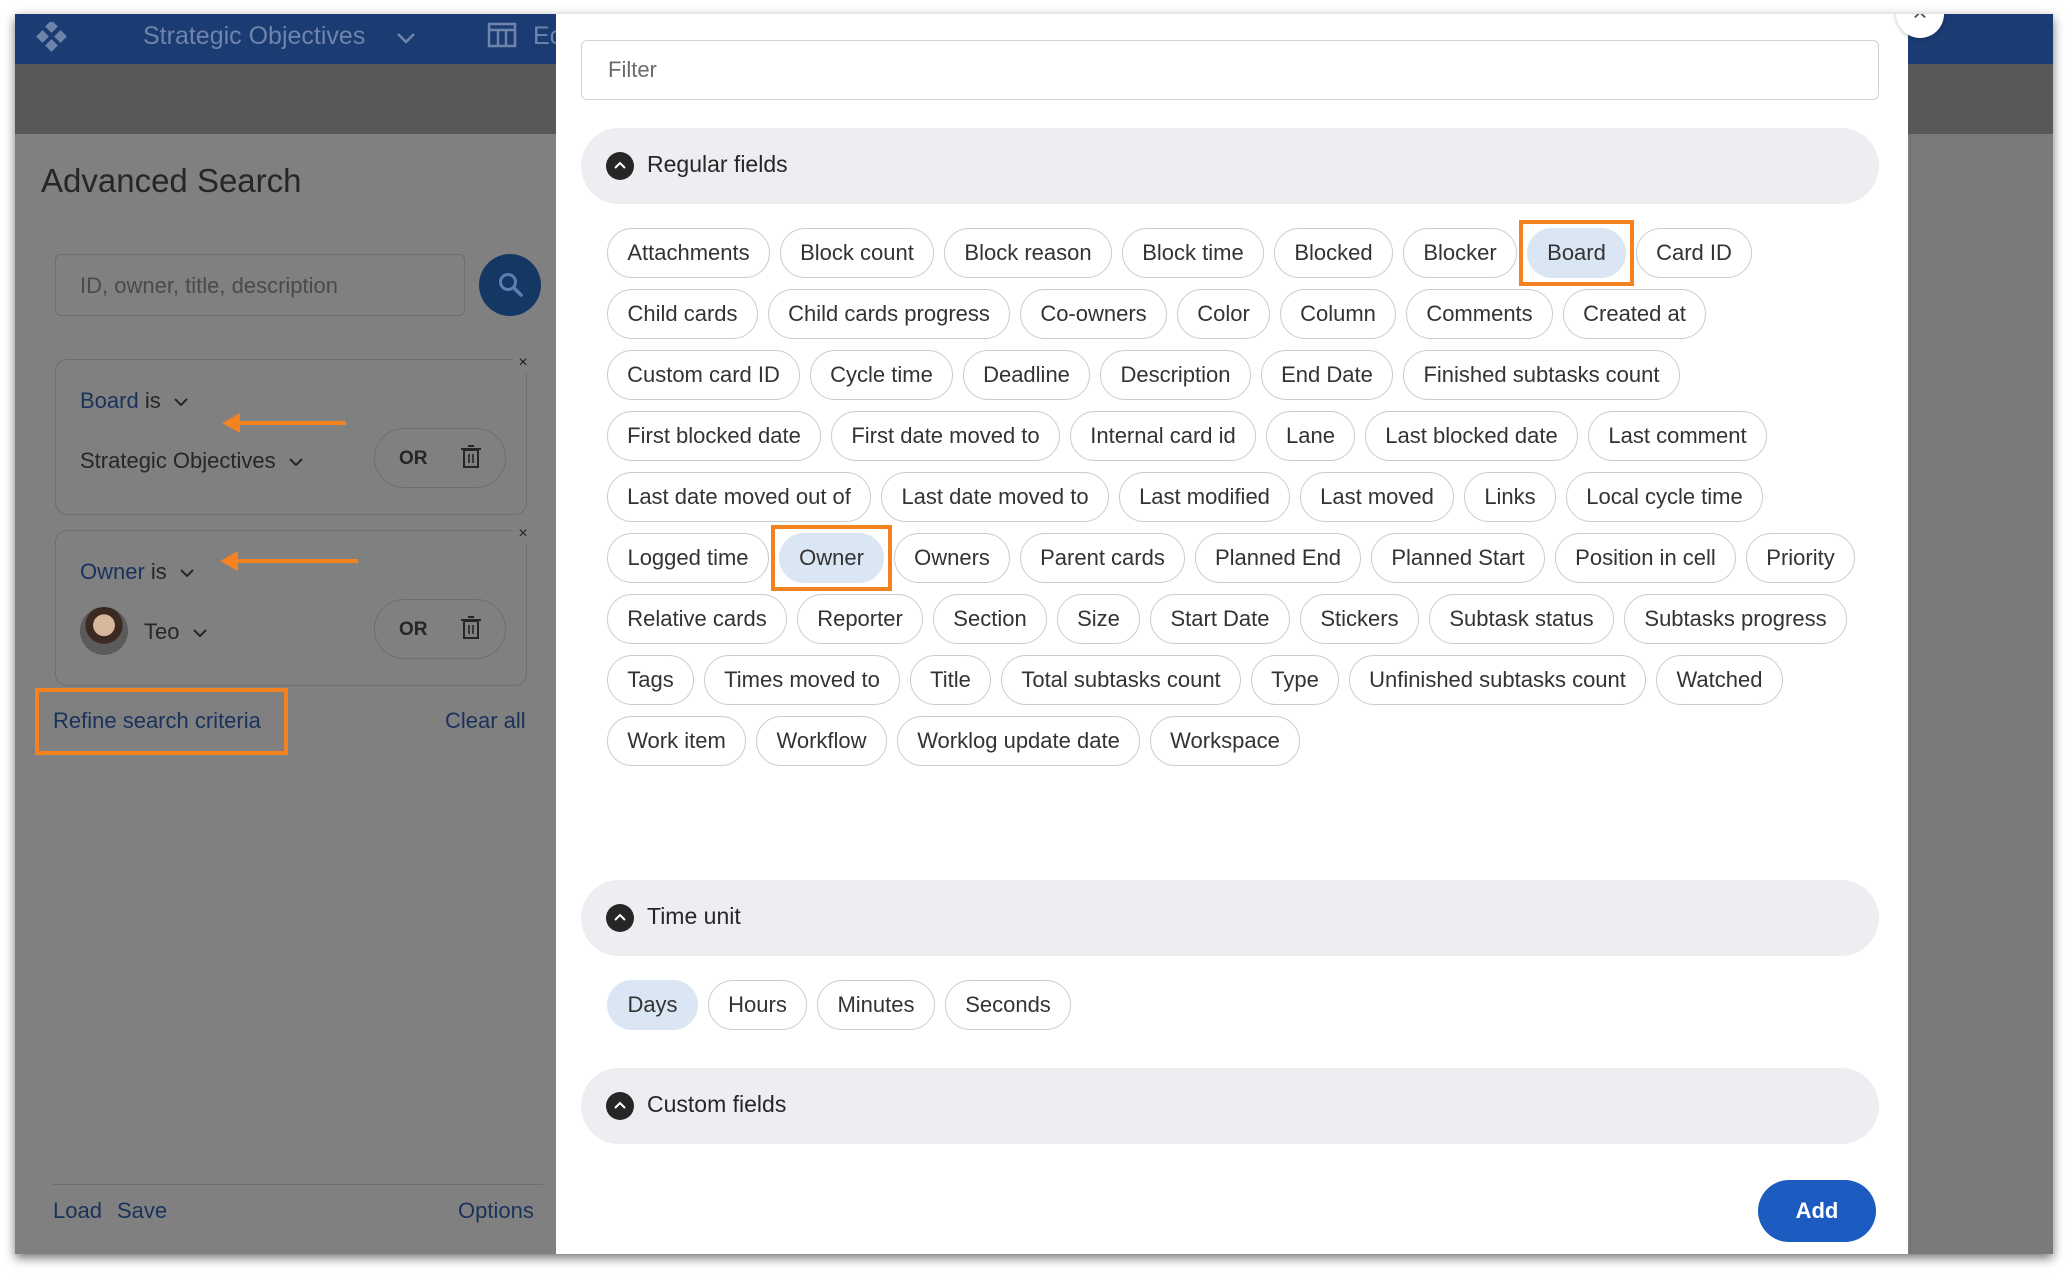 The height and width of the screenshot is (1274, 2068). What do you see at coordinates (1008, 1005) in the screenshot?
I see `field-chip-seconds: Seconds` at bounding box center [1008, 1005].